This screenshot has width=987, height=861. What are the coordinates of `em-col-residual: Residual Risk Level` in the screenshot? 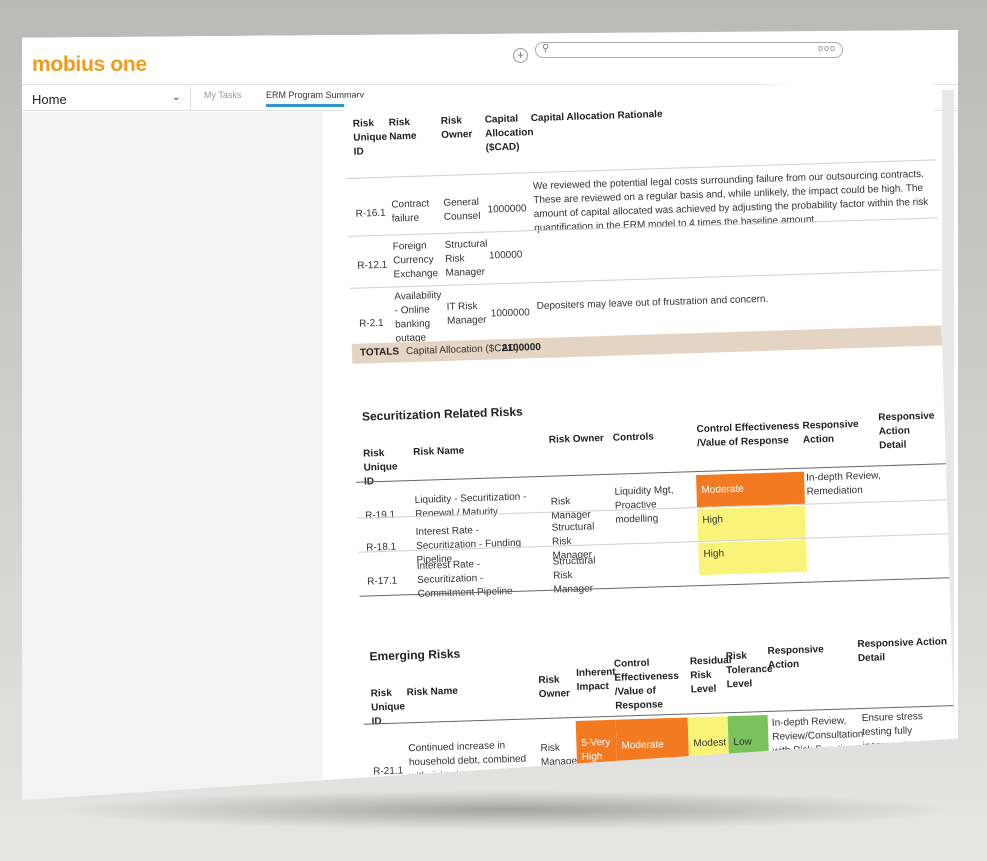 It's located at (710, 675).